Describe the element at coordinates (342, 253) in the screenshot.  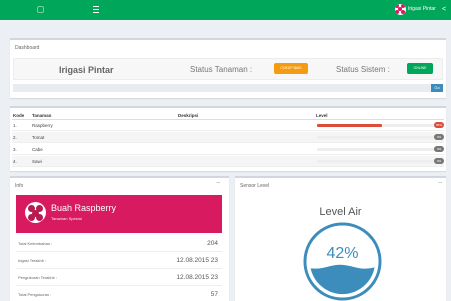
I see `water-level-value: 42%` at that location.